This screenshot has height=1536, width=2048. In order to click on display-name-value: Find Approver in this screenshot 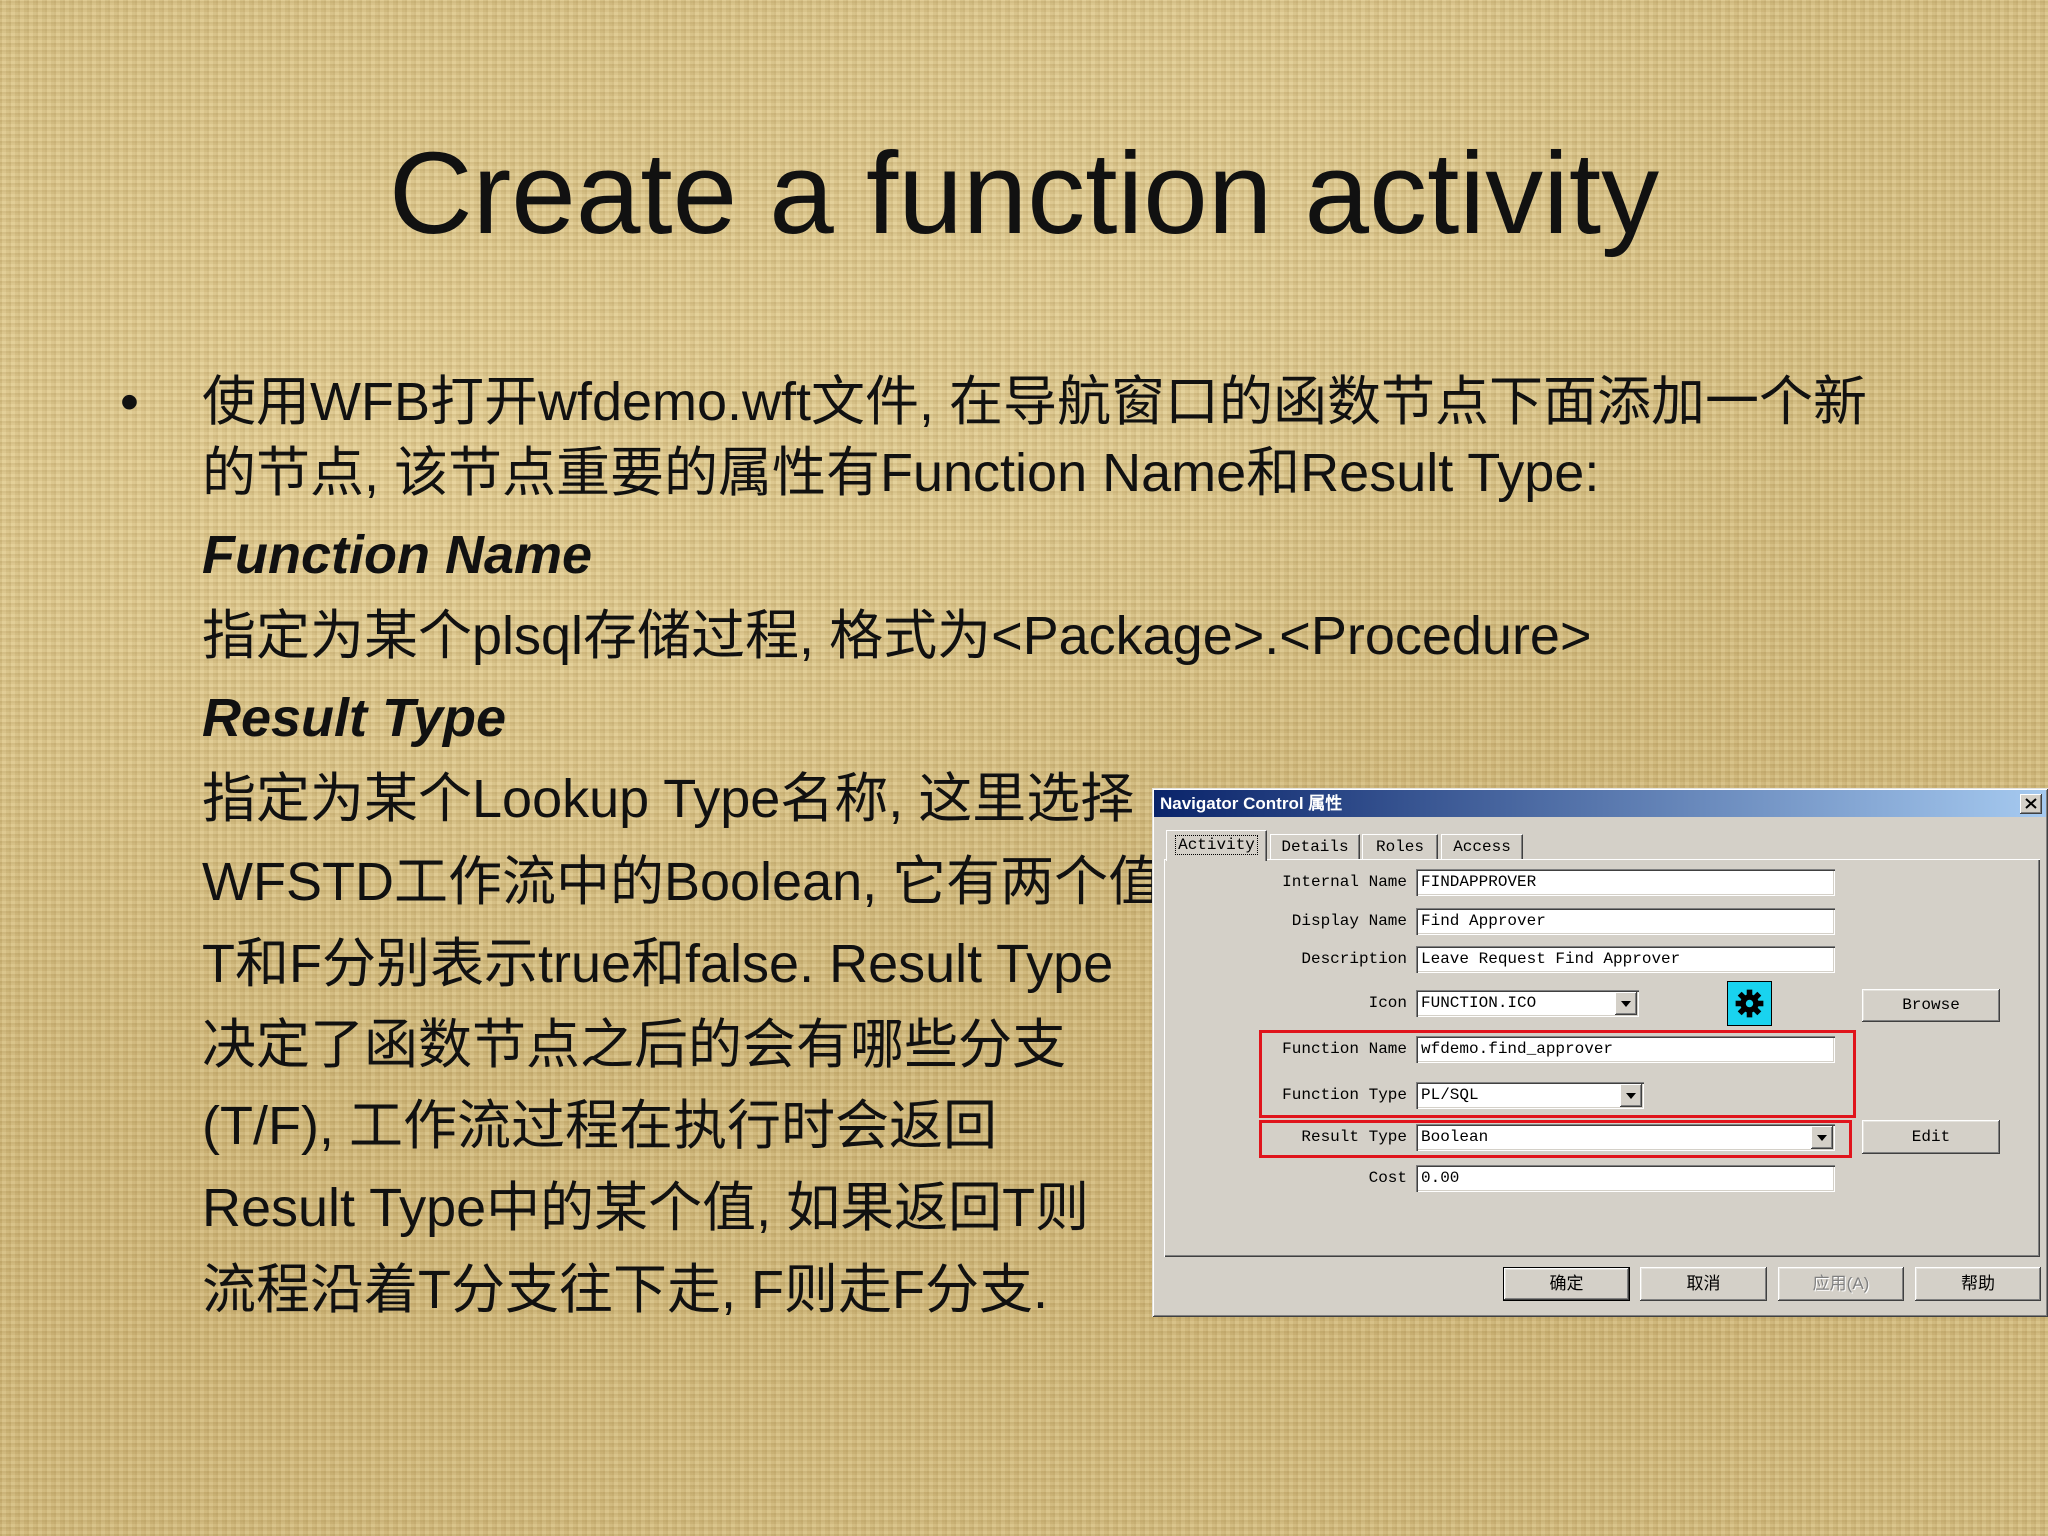, I will do `click(1483, 921)`.